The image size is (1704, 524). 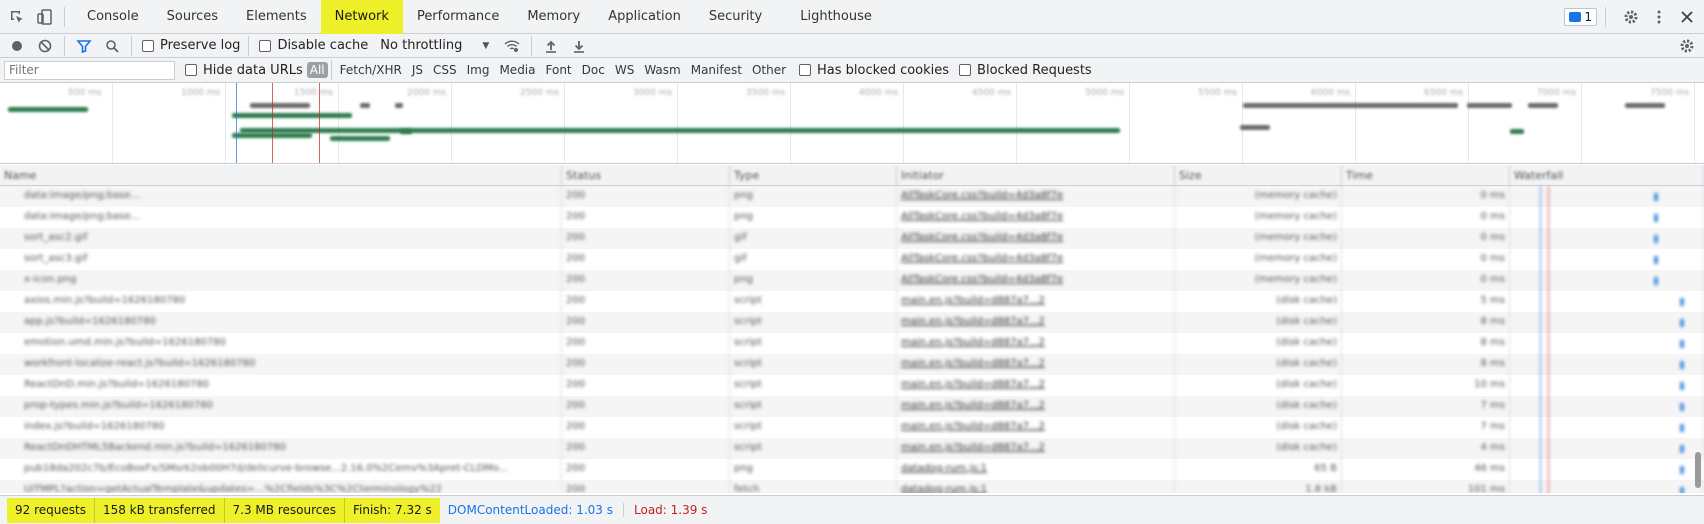 What do you see at coordinates (1698, 470) in the screenshot?
I see `table-scrollbar-thumb` at bounding box center [1698, 470].